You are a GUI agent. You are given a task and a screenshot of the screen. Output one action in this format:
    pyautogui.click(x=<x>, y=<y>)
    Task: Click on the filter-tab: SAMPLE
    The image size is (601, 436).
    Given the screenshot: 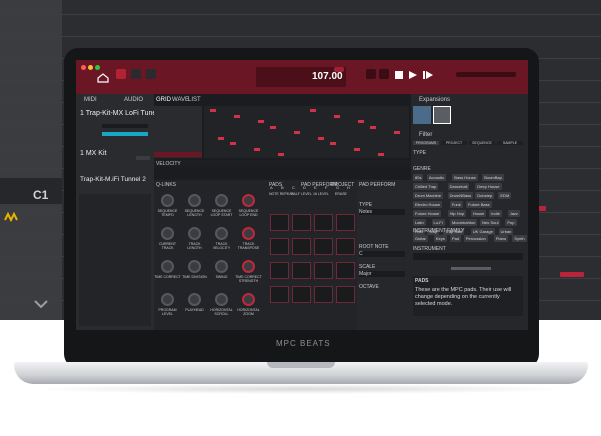 What is the action you would take?
    pyautogui.click(x=510, y=143)
    